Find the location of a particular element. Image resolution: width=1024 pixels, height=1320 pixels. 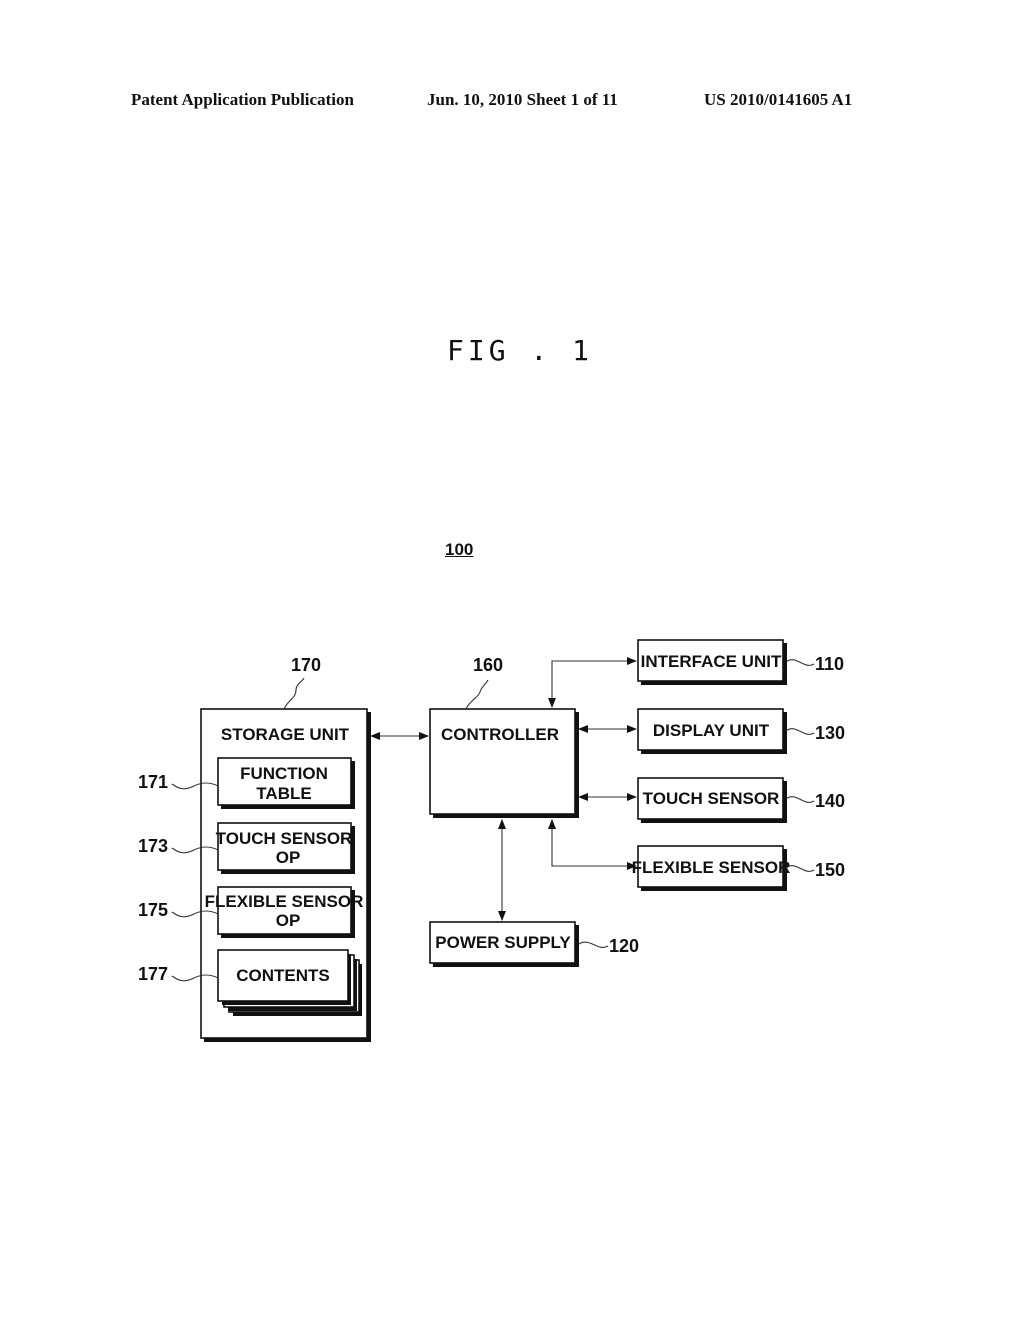

touch-sensor-op-block: TOUCH SENSOR OP is located at coordinates (285, 848).